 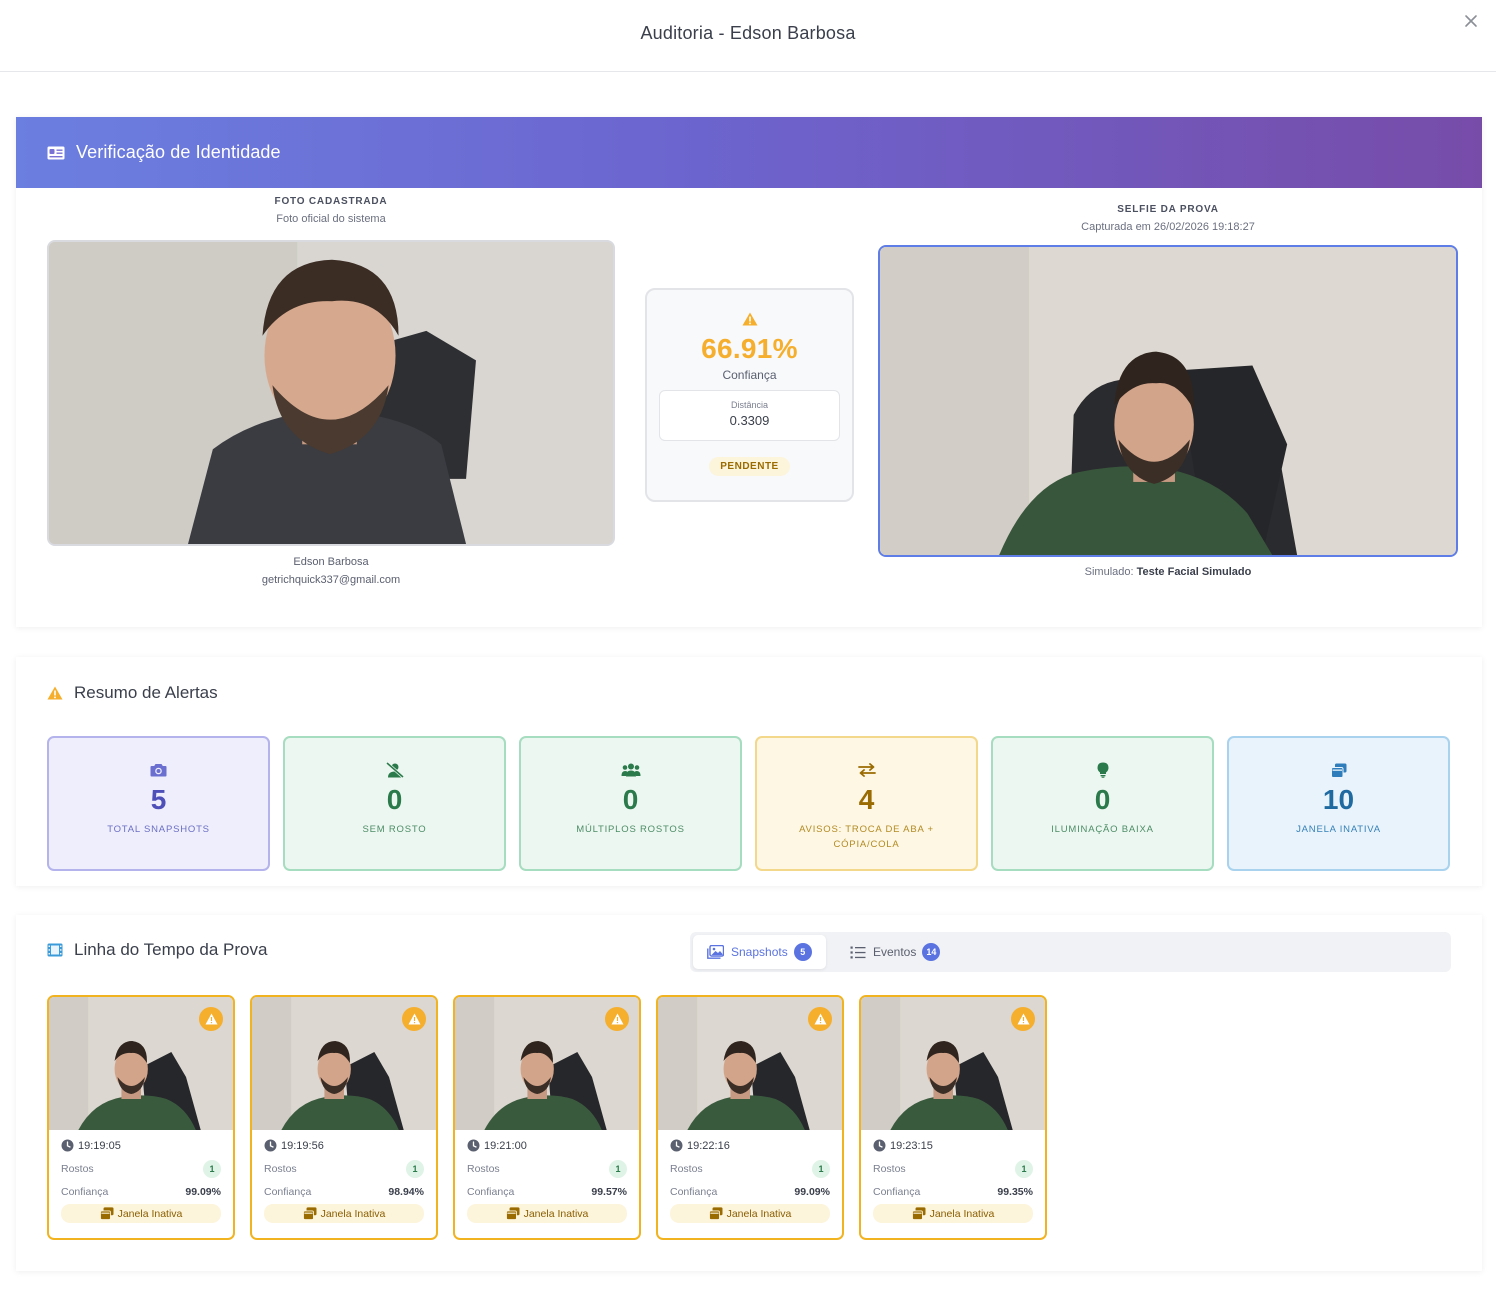 I want to click on alert-value: 0, so click(x=394, y=799).